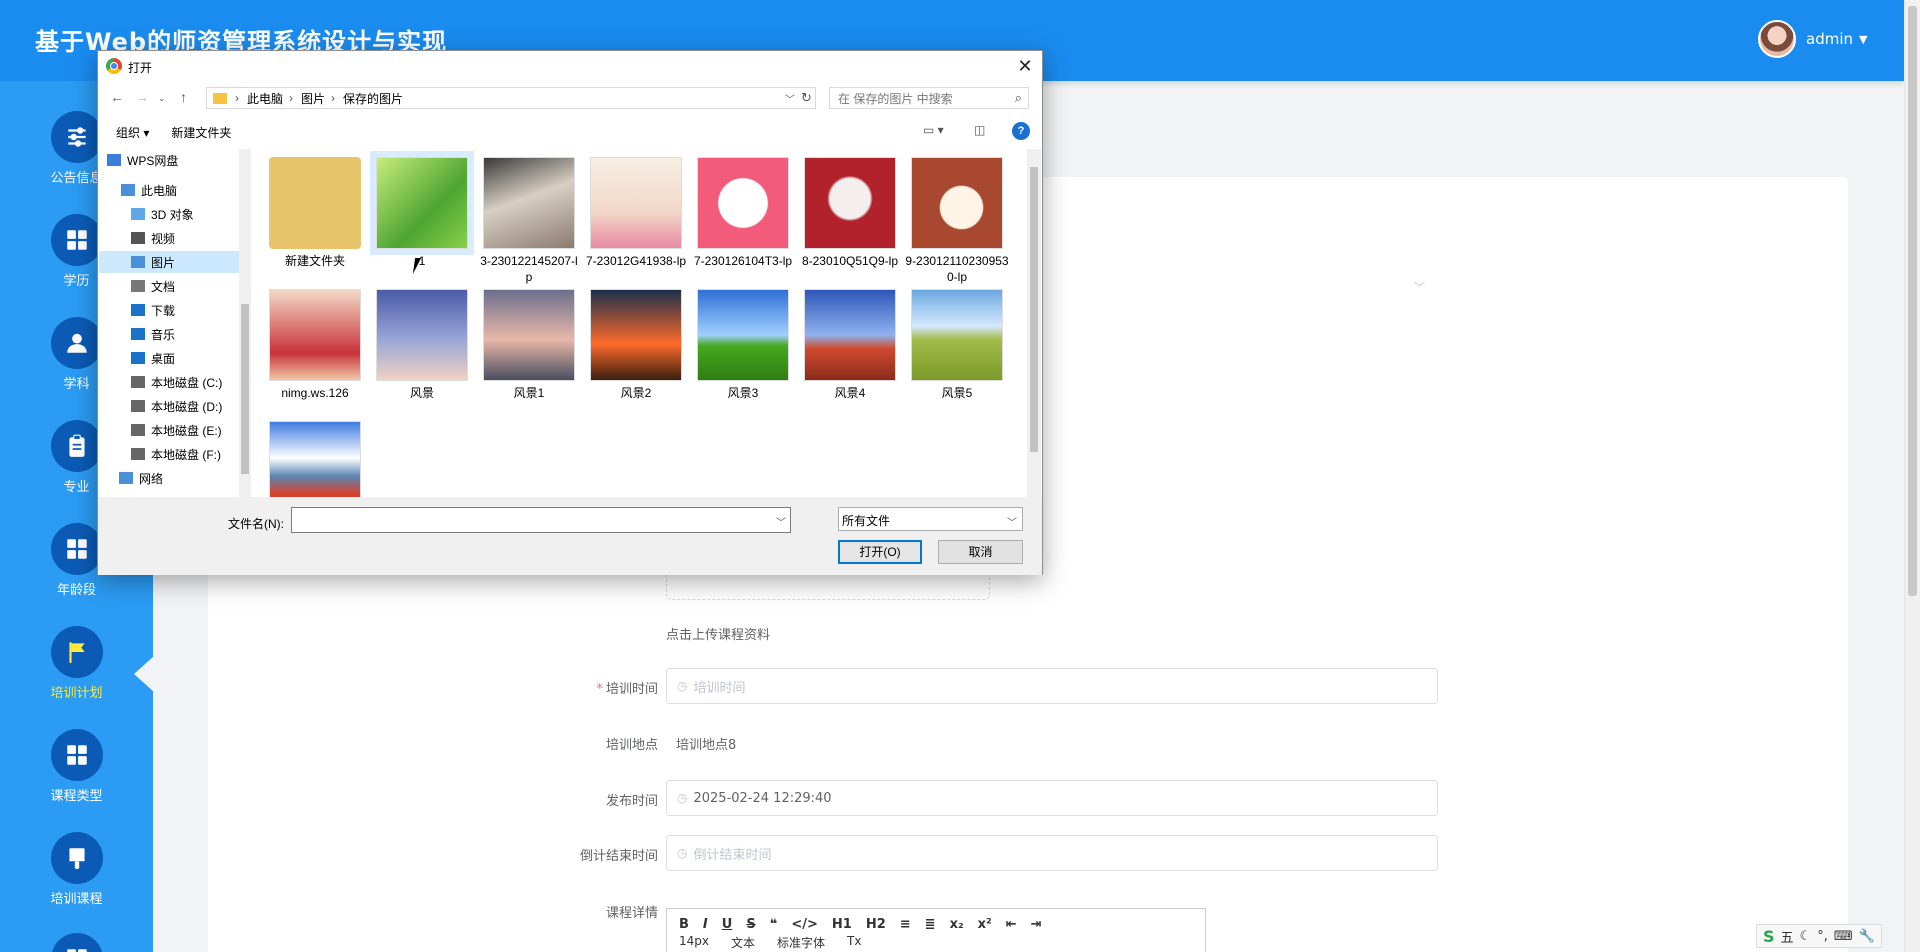 The height and width of the screenshot is (952, 1920). I want to click on wrench-icon: 🔧, so click(1867, 936).